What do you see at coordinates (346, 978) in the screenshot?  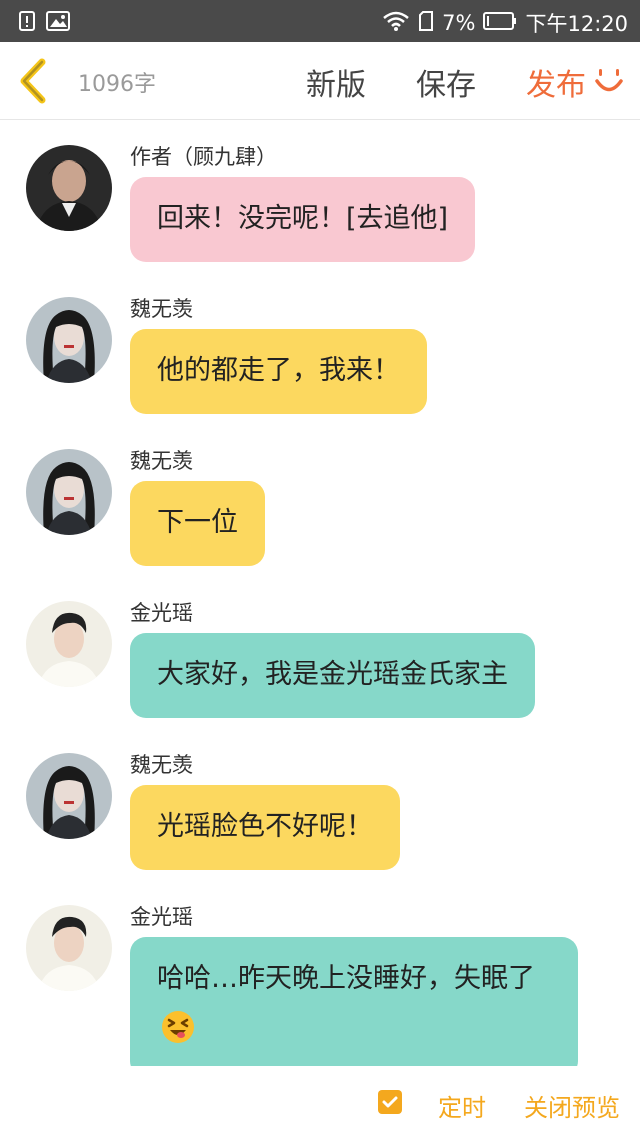 I see `message-text: 哈哈…昨天晚上没睡好，失眠了` at bounding box center [346, 978].